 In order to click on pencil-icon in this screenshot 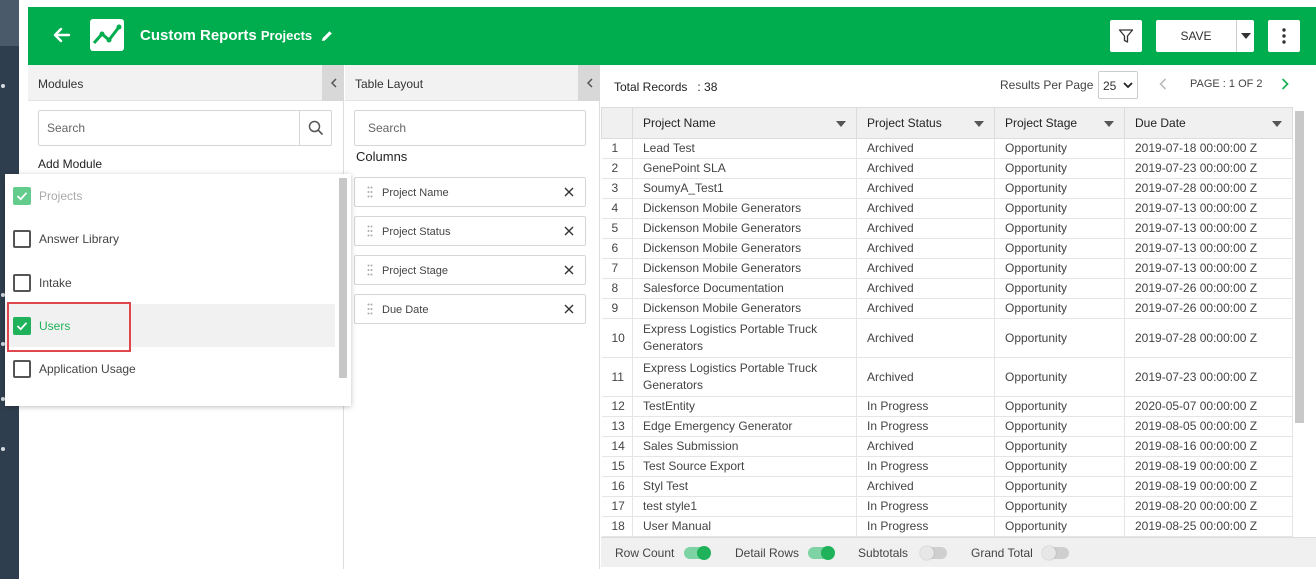, I will do `click(327, 36)`.